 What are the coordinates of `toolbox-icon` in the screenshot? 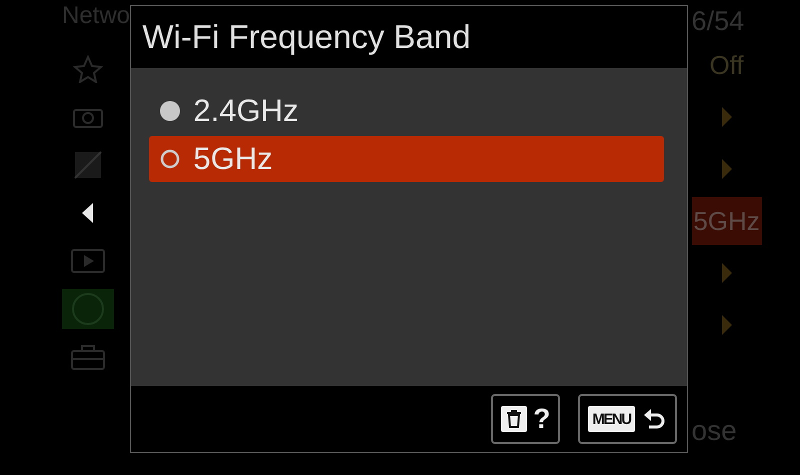 It's located at (88, 357).